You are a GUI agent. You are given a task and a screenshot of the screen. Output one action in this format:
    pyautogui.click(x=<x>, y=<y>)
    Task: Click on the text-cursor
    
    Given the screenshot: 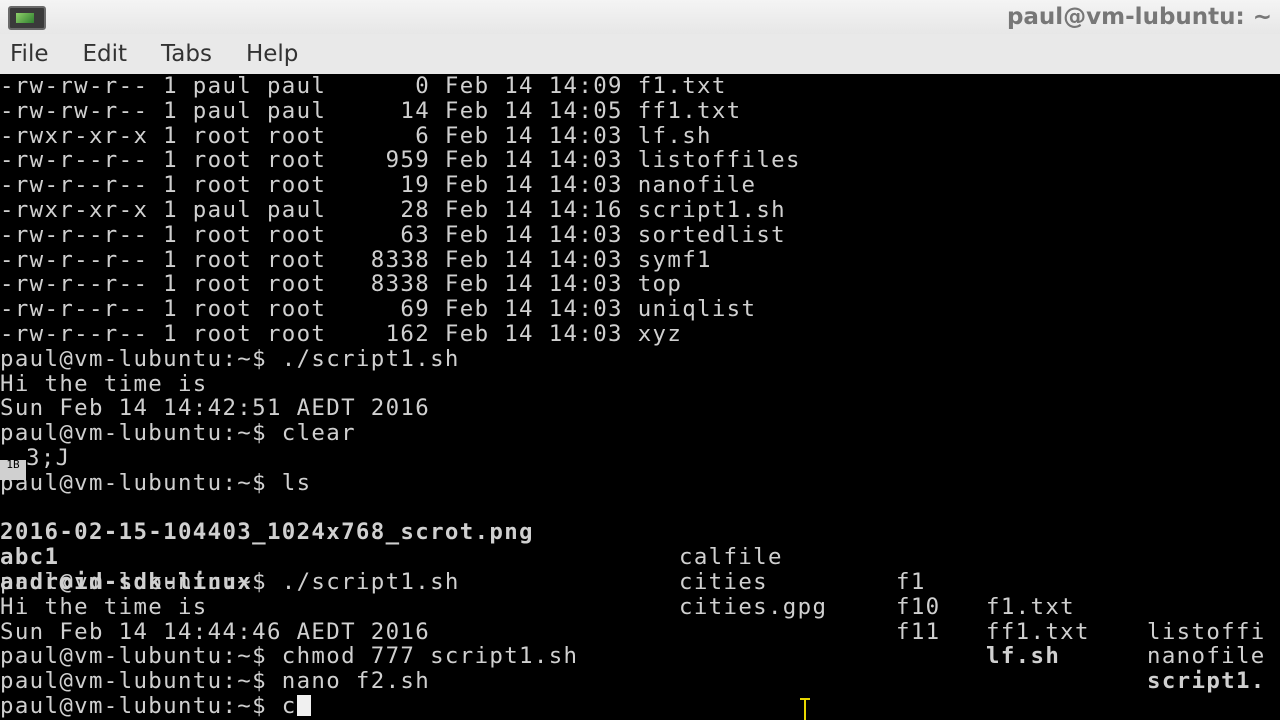 What is the action you would take?
    pyautogui.click(x=303, y=705)
    